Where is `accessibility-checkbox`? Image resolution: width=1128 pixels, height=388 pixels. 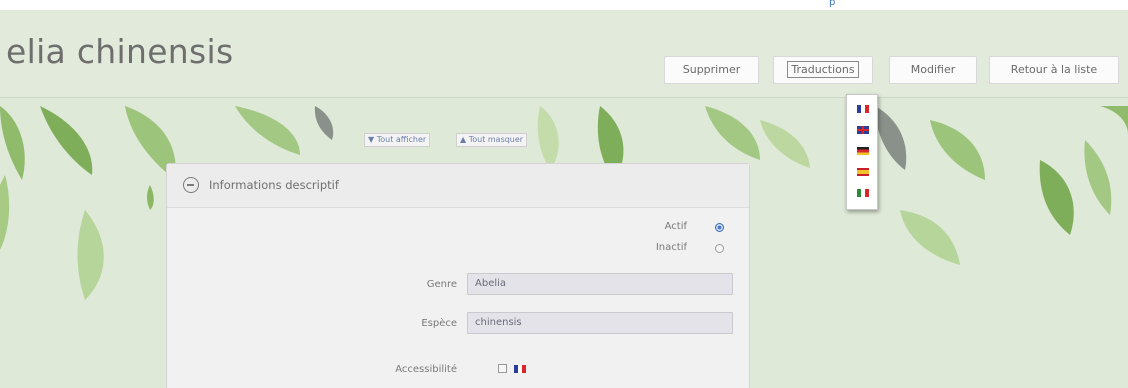 accessibility-checkbox is located at coordinates (502, 368).